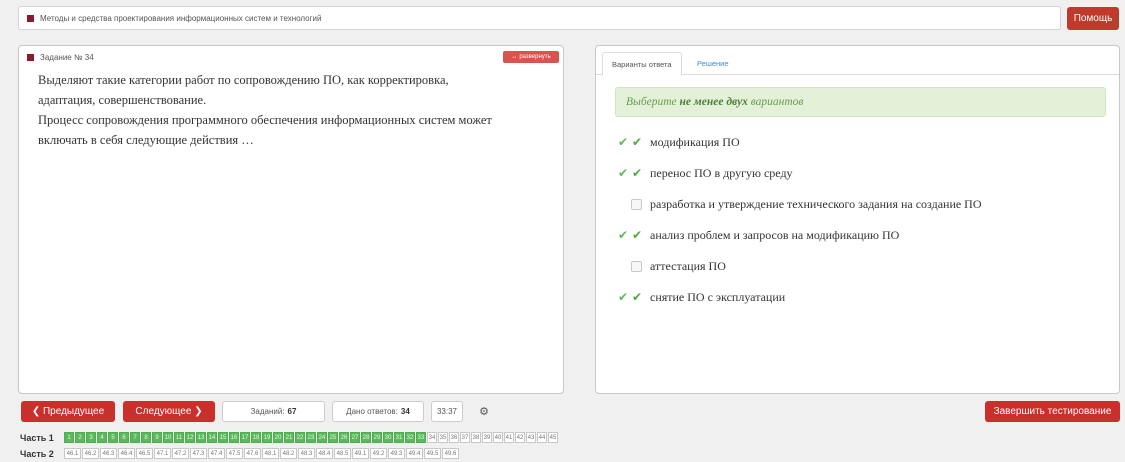  What do you see at coordinates (223, 437) in the screenshot?
I see `question-nav-cell: 15` at bounding box center [223, 437].